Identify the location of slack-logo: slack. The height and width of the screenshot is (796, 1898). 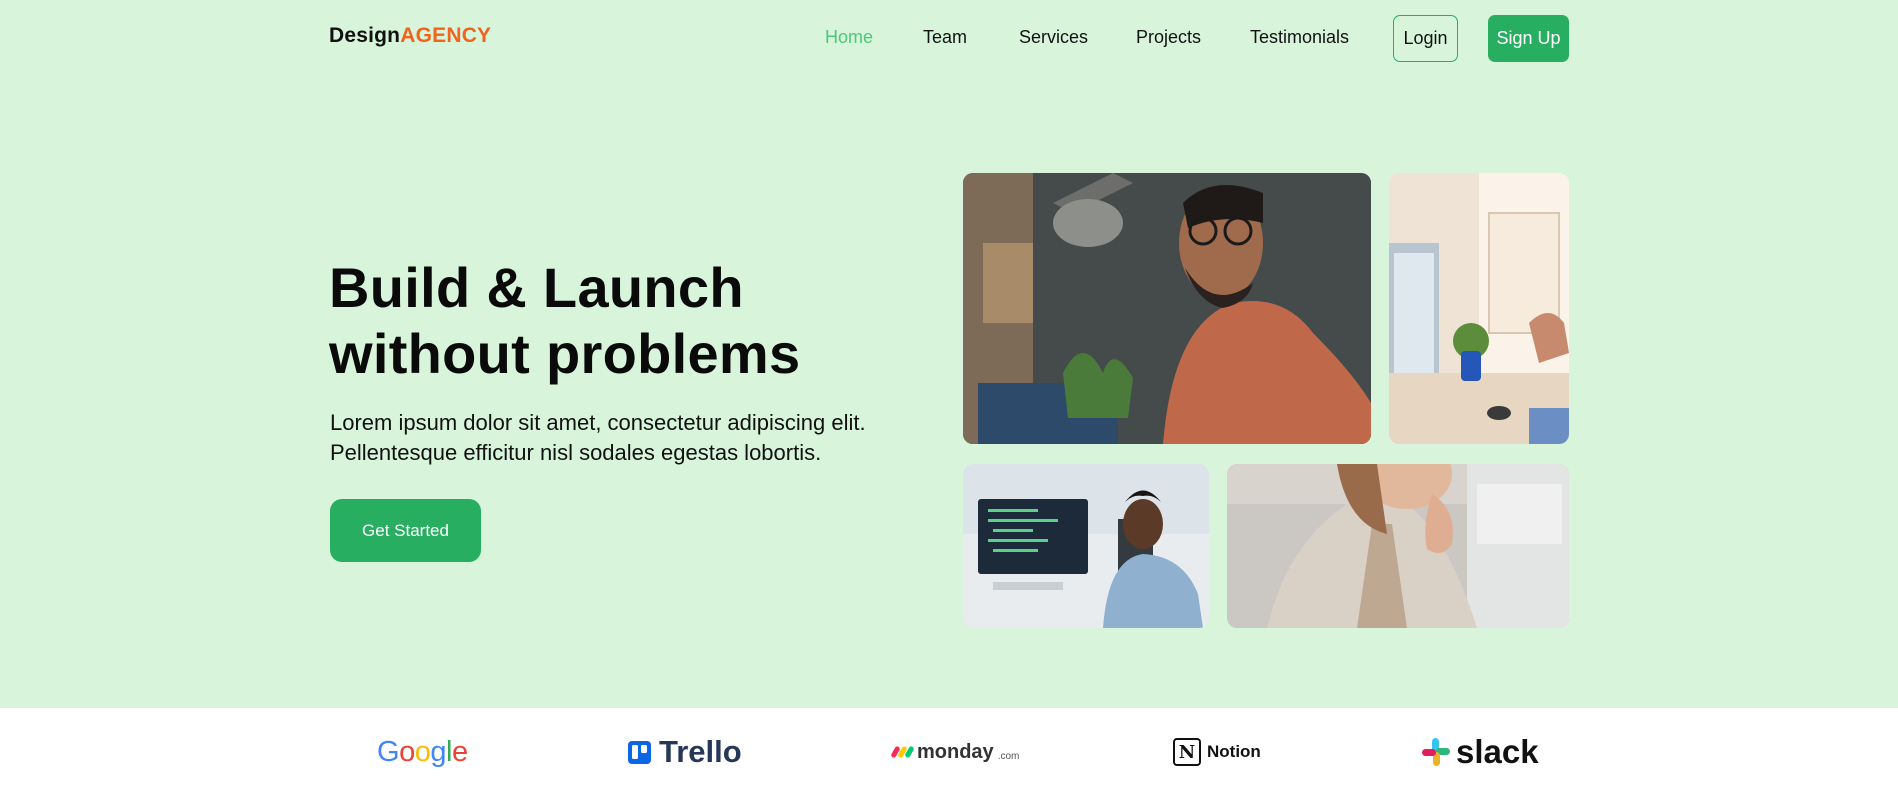
(1480, 751).